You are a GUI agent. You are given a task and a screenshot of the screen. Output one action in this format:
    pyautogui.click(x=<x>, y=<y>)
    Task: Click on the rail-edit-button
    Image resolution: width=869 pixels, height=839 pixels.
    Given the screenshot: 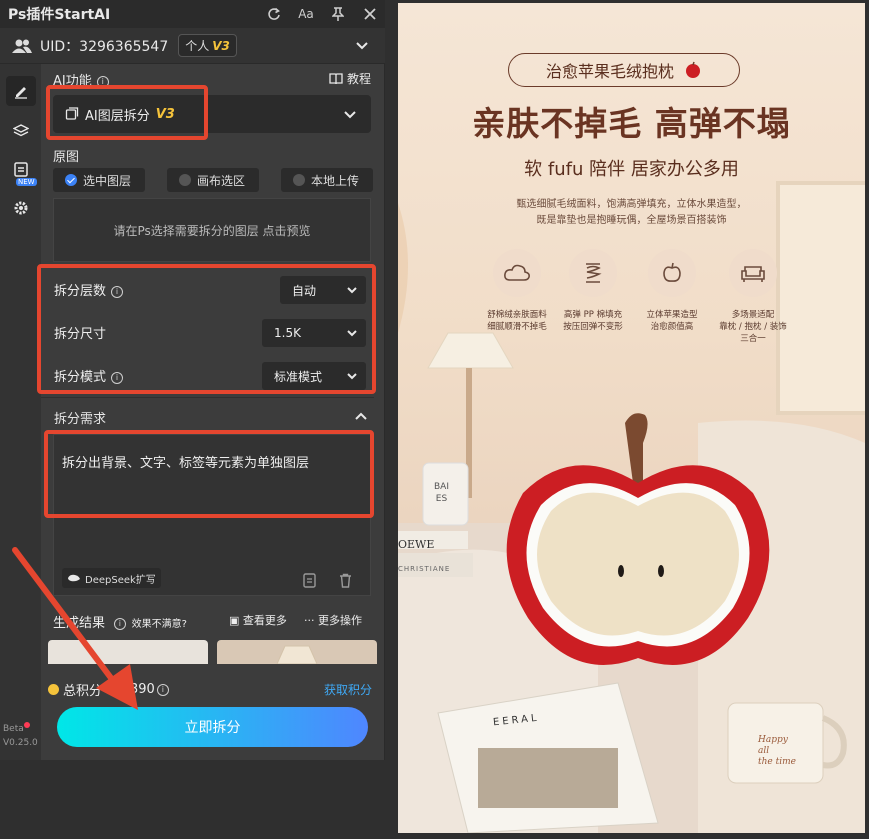 What is the action you would take?
    pyautogui.click(x=21, y=91)
    